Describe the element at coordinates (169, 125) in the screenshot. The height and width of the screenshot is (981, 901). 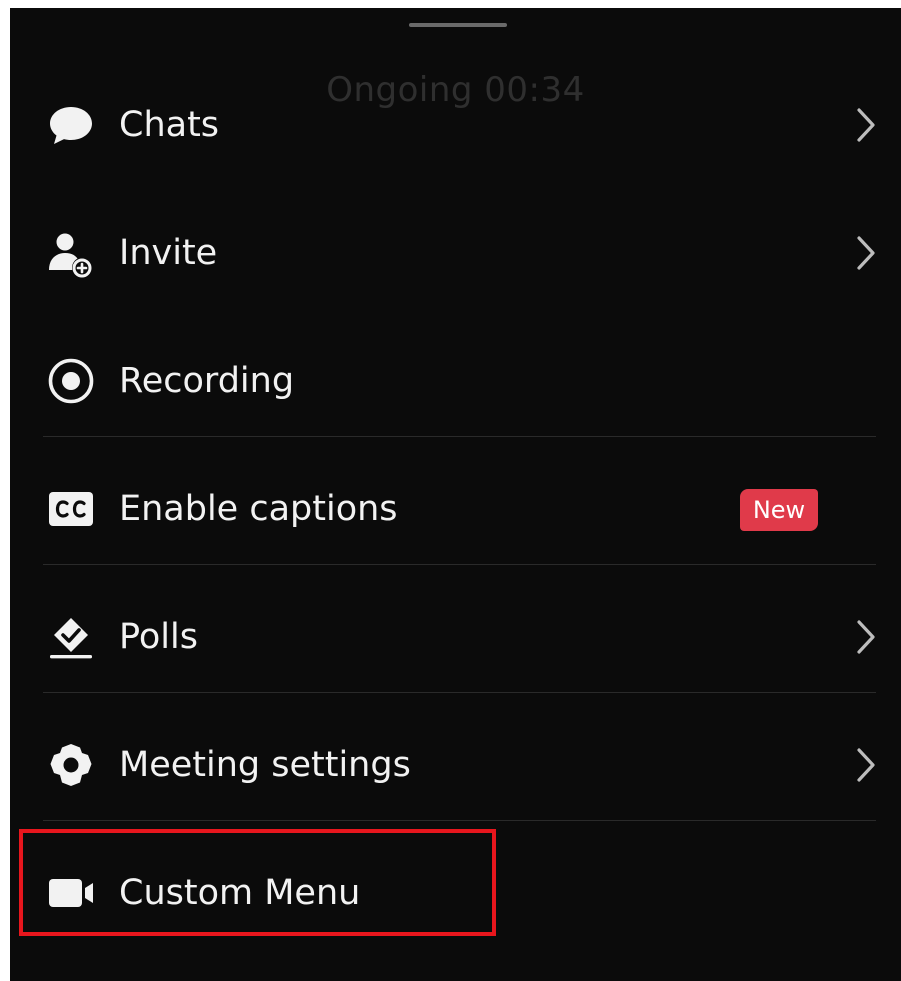
I see `menu-item-label: Chats` at that location.